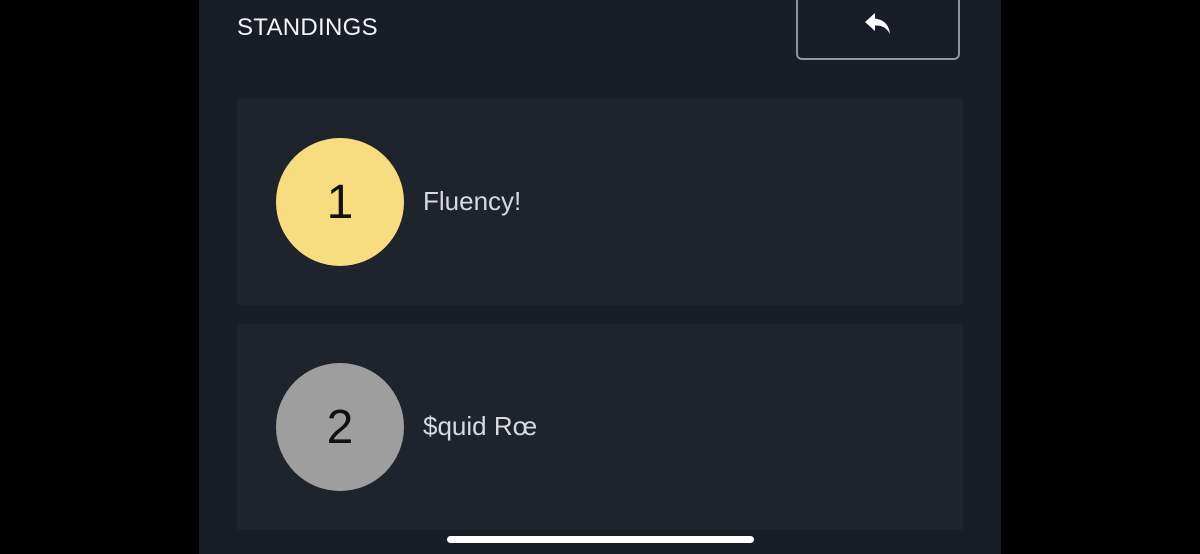  I want to click on back-button, so click(878, 30).